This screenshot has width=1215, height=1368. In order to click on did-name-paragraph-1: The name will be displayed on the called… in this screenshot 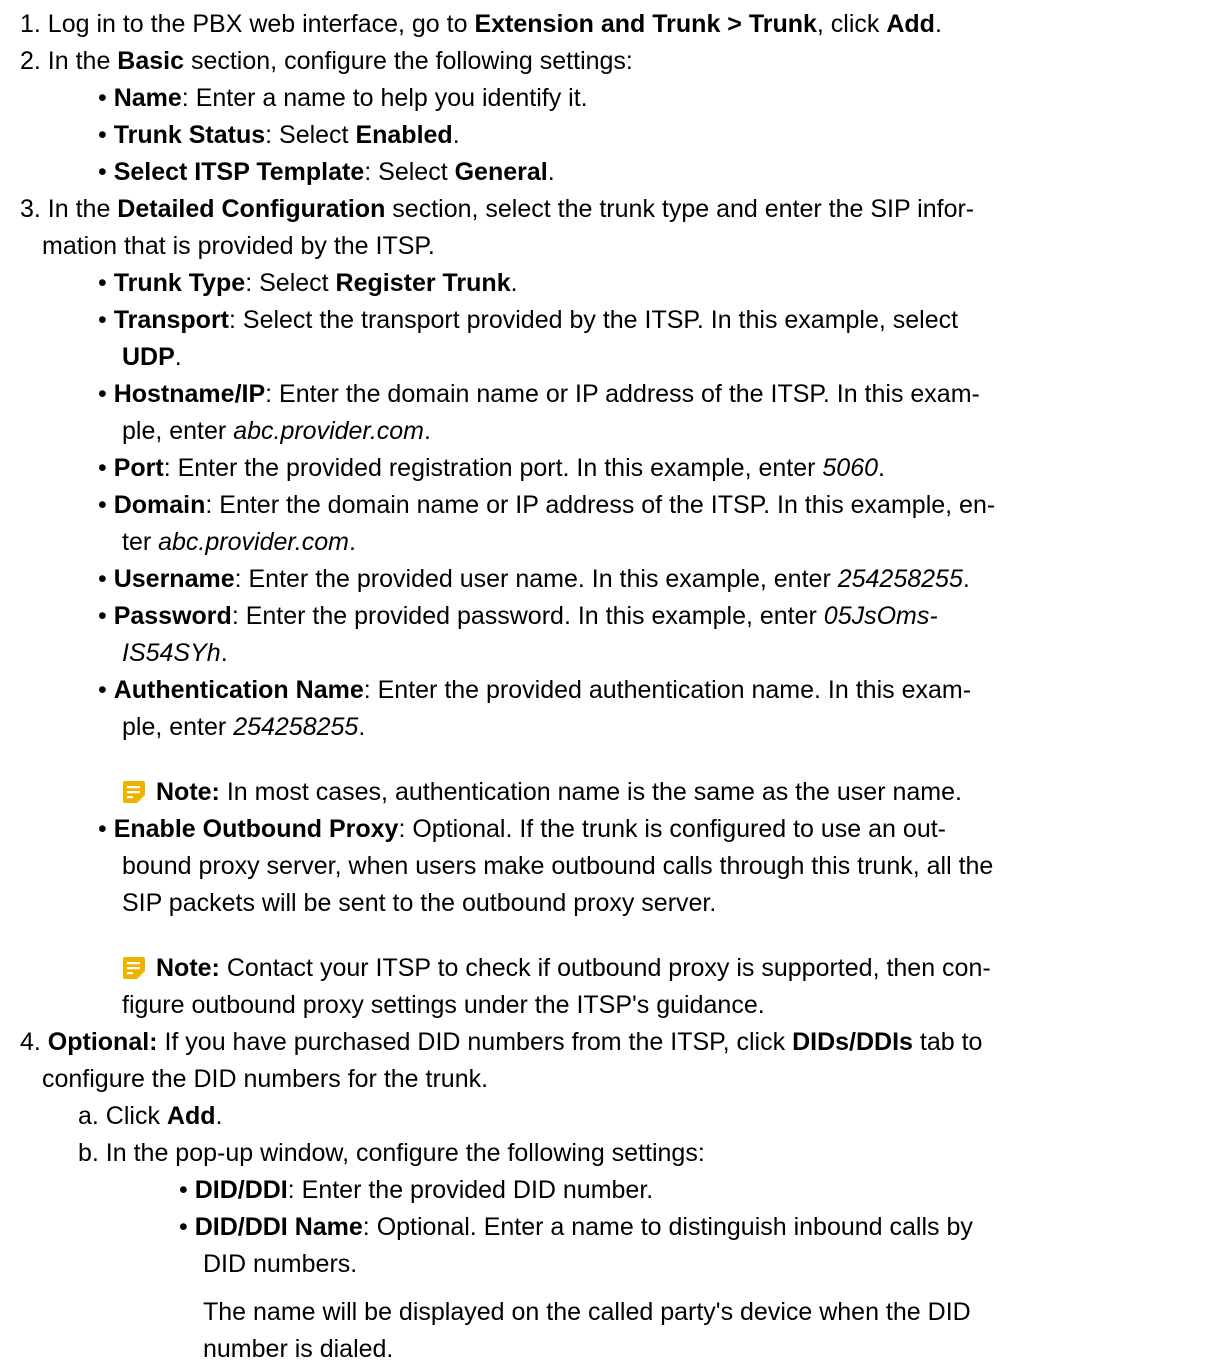, I will do `click(587, 1312)`.